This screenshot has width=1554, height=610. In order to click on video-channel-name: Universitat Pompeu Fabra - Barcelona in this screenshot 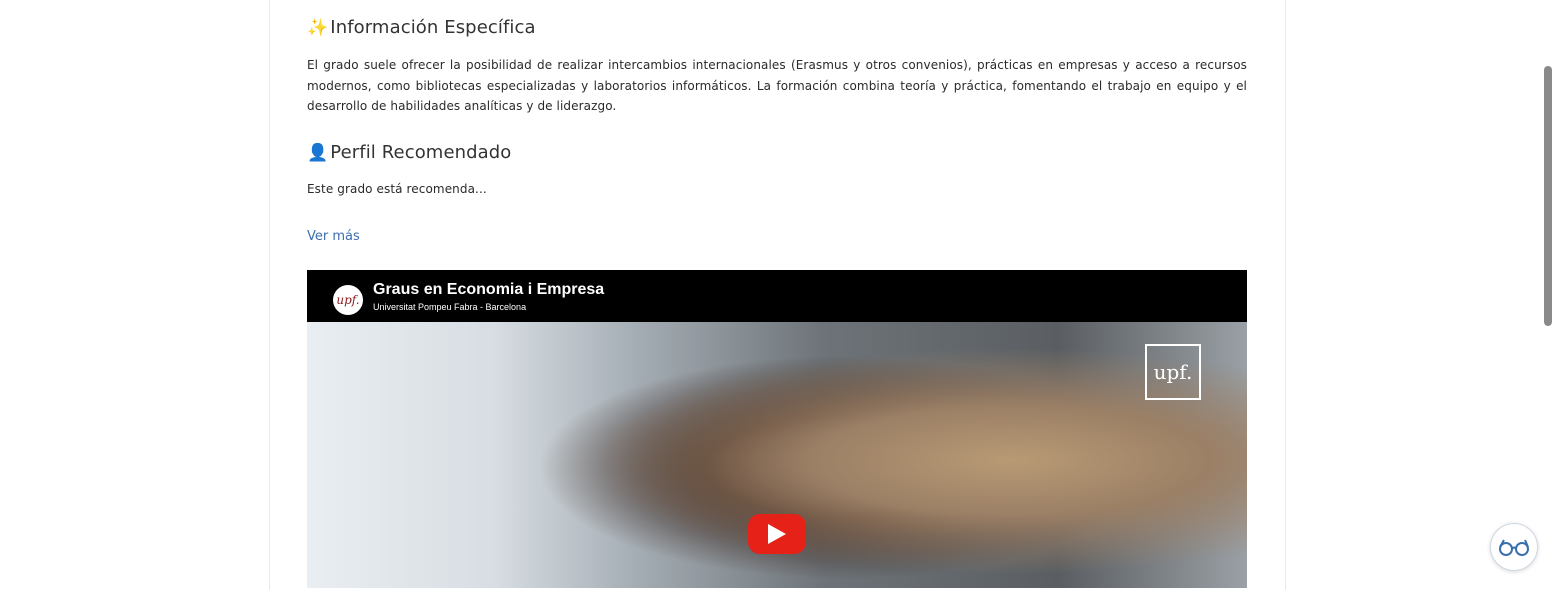, I will do `click(450, 307)`.